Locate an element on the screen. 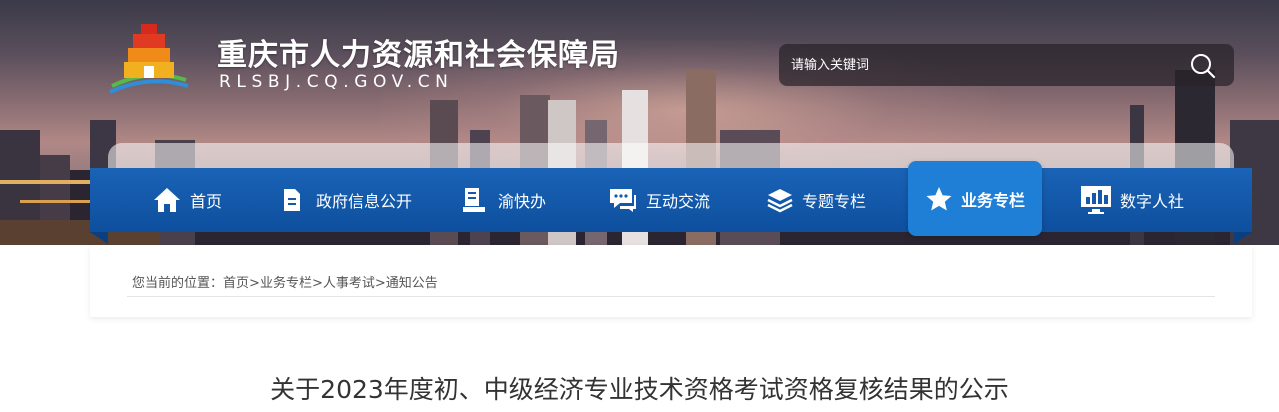 The height and width of the screenshot is (412, 1279). nav-item-label: 首页 is located at coordinates (206, 201).